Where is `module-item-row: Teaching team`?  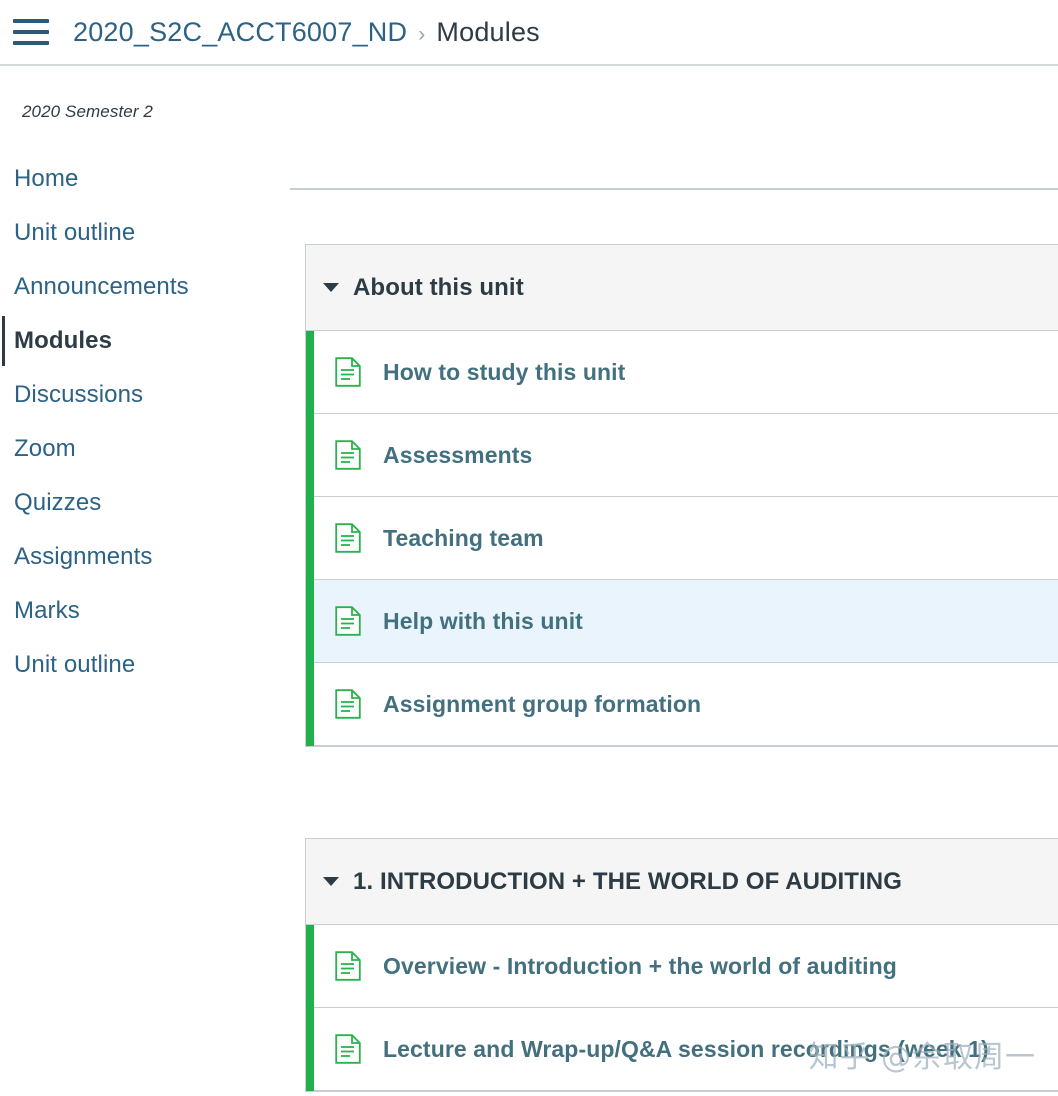
module-item-row: Teaching team is located at coordinates (686, 538).